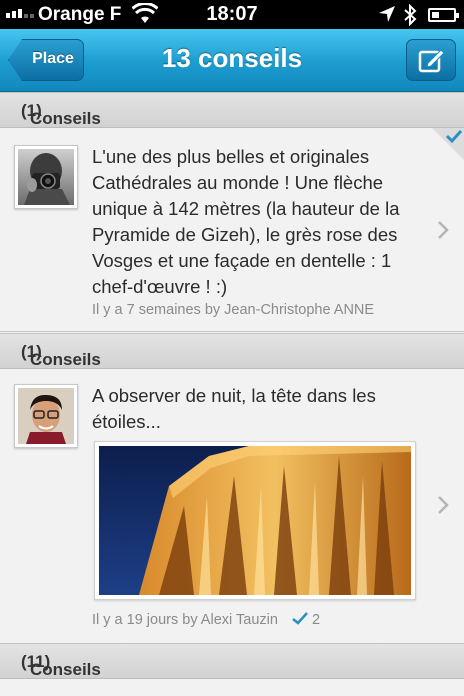  I want to click on battery-icon, so click(443, 15).